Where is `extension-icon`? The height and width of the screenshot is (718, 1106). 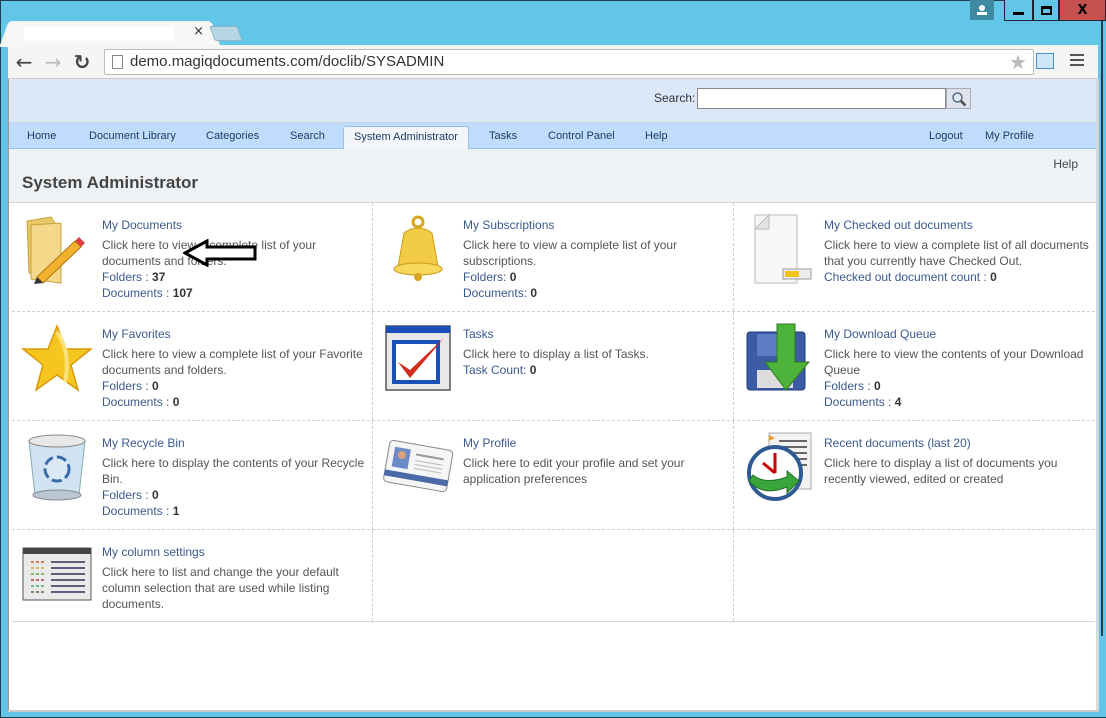 extension-icon is located at coordinates (1045, 61).